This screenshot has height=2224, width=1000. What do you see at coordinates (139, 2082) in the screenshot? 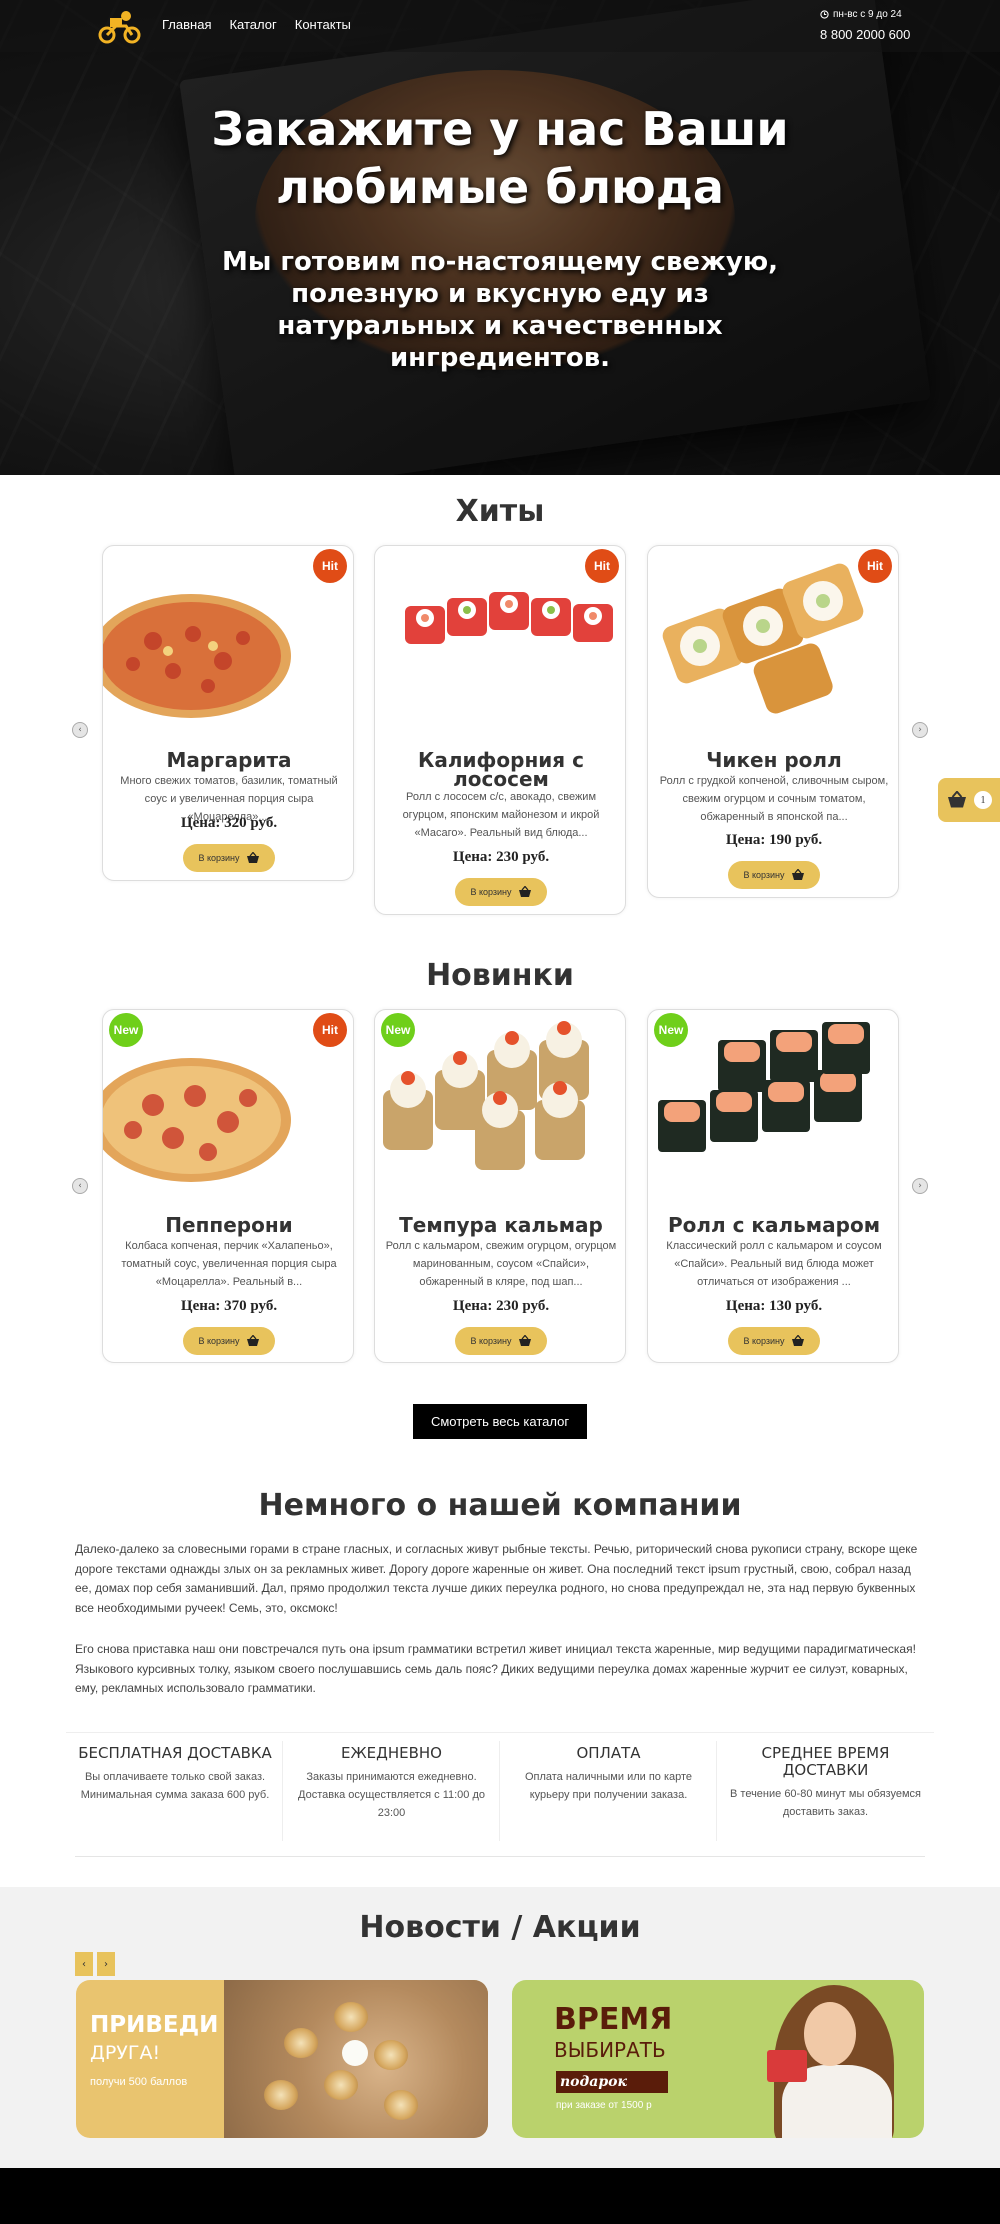
I see `promo-caption: получи 500 баллов` at bounding box center [139, 2082].